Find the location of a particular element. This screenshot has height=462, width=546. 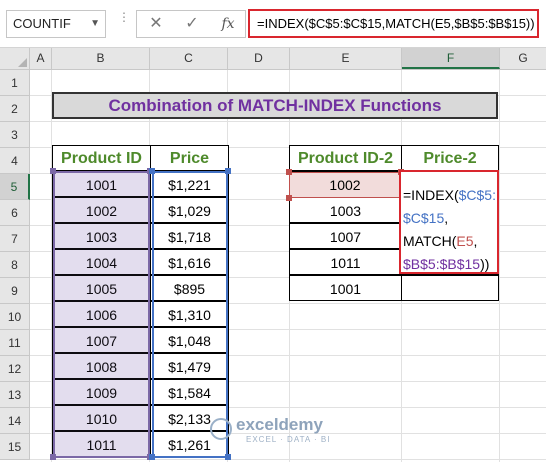

cell-product-id: 1005 is located at coordinates (101, 288).